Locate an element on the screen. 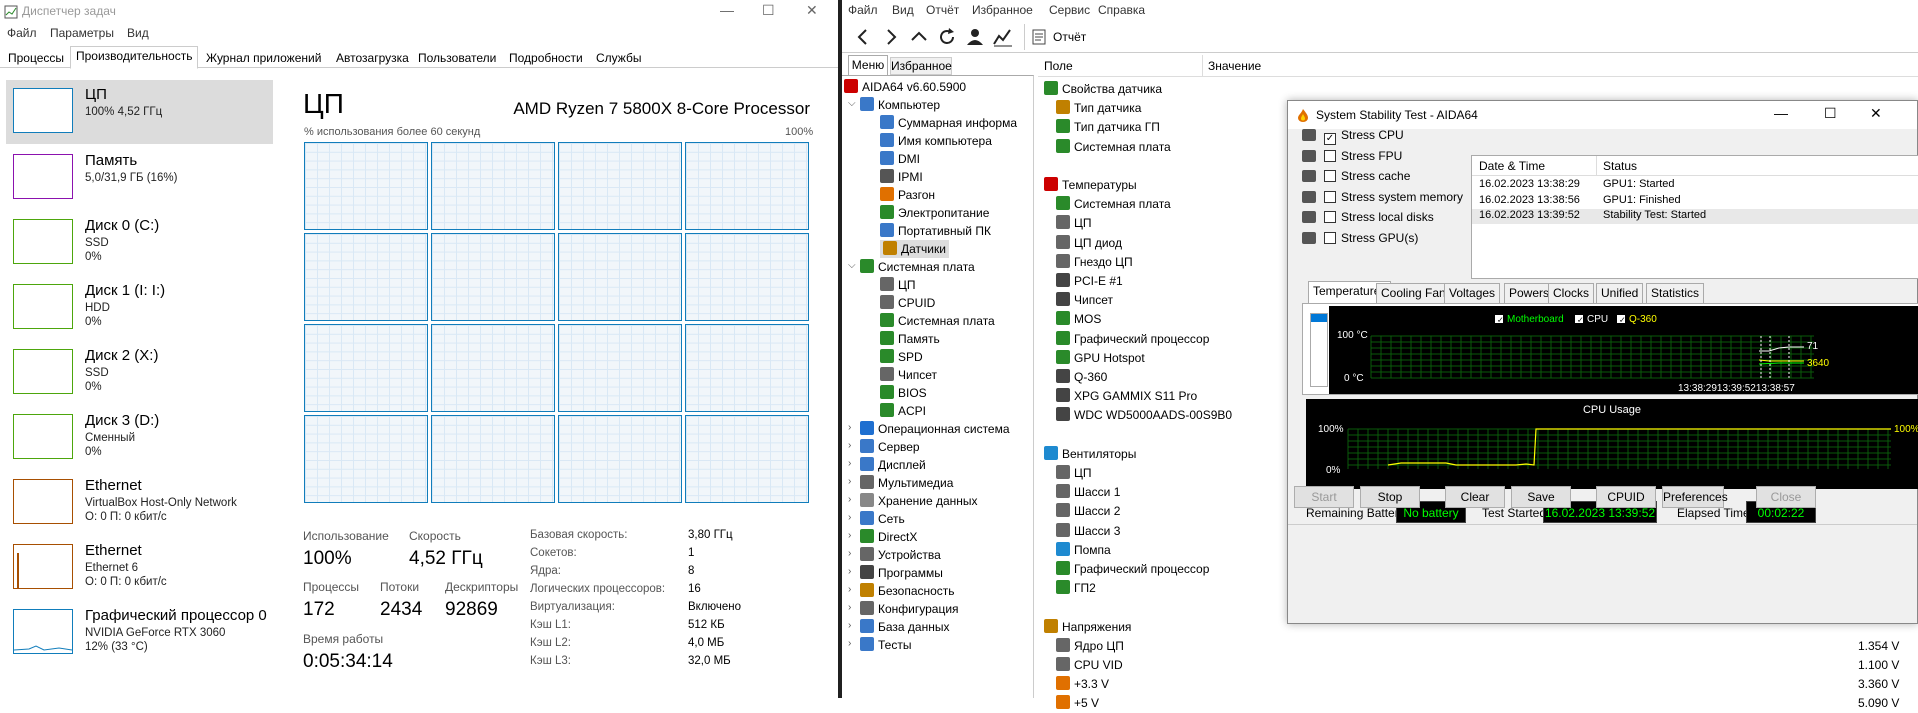 The image size is (1918, 713). stress-option: ✓ Stress CPU is located at coordinates (1353, 135).